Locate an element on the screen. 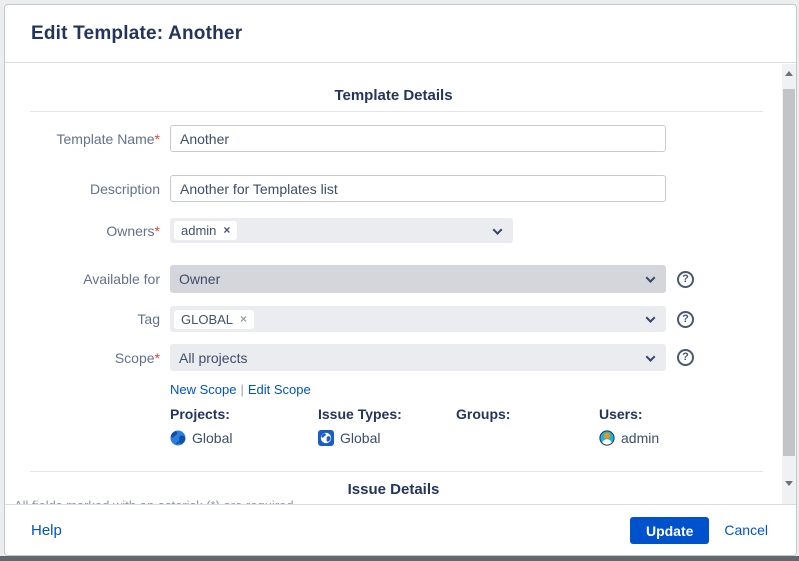 The height and width of the screenshot is (561, 799). edit-scope-link: Edit Scope is located at coordinates (279, 389).